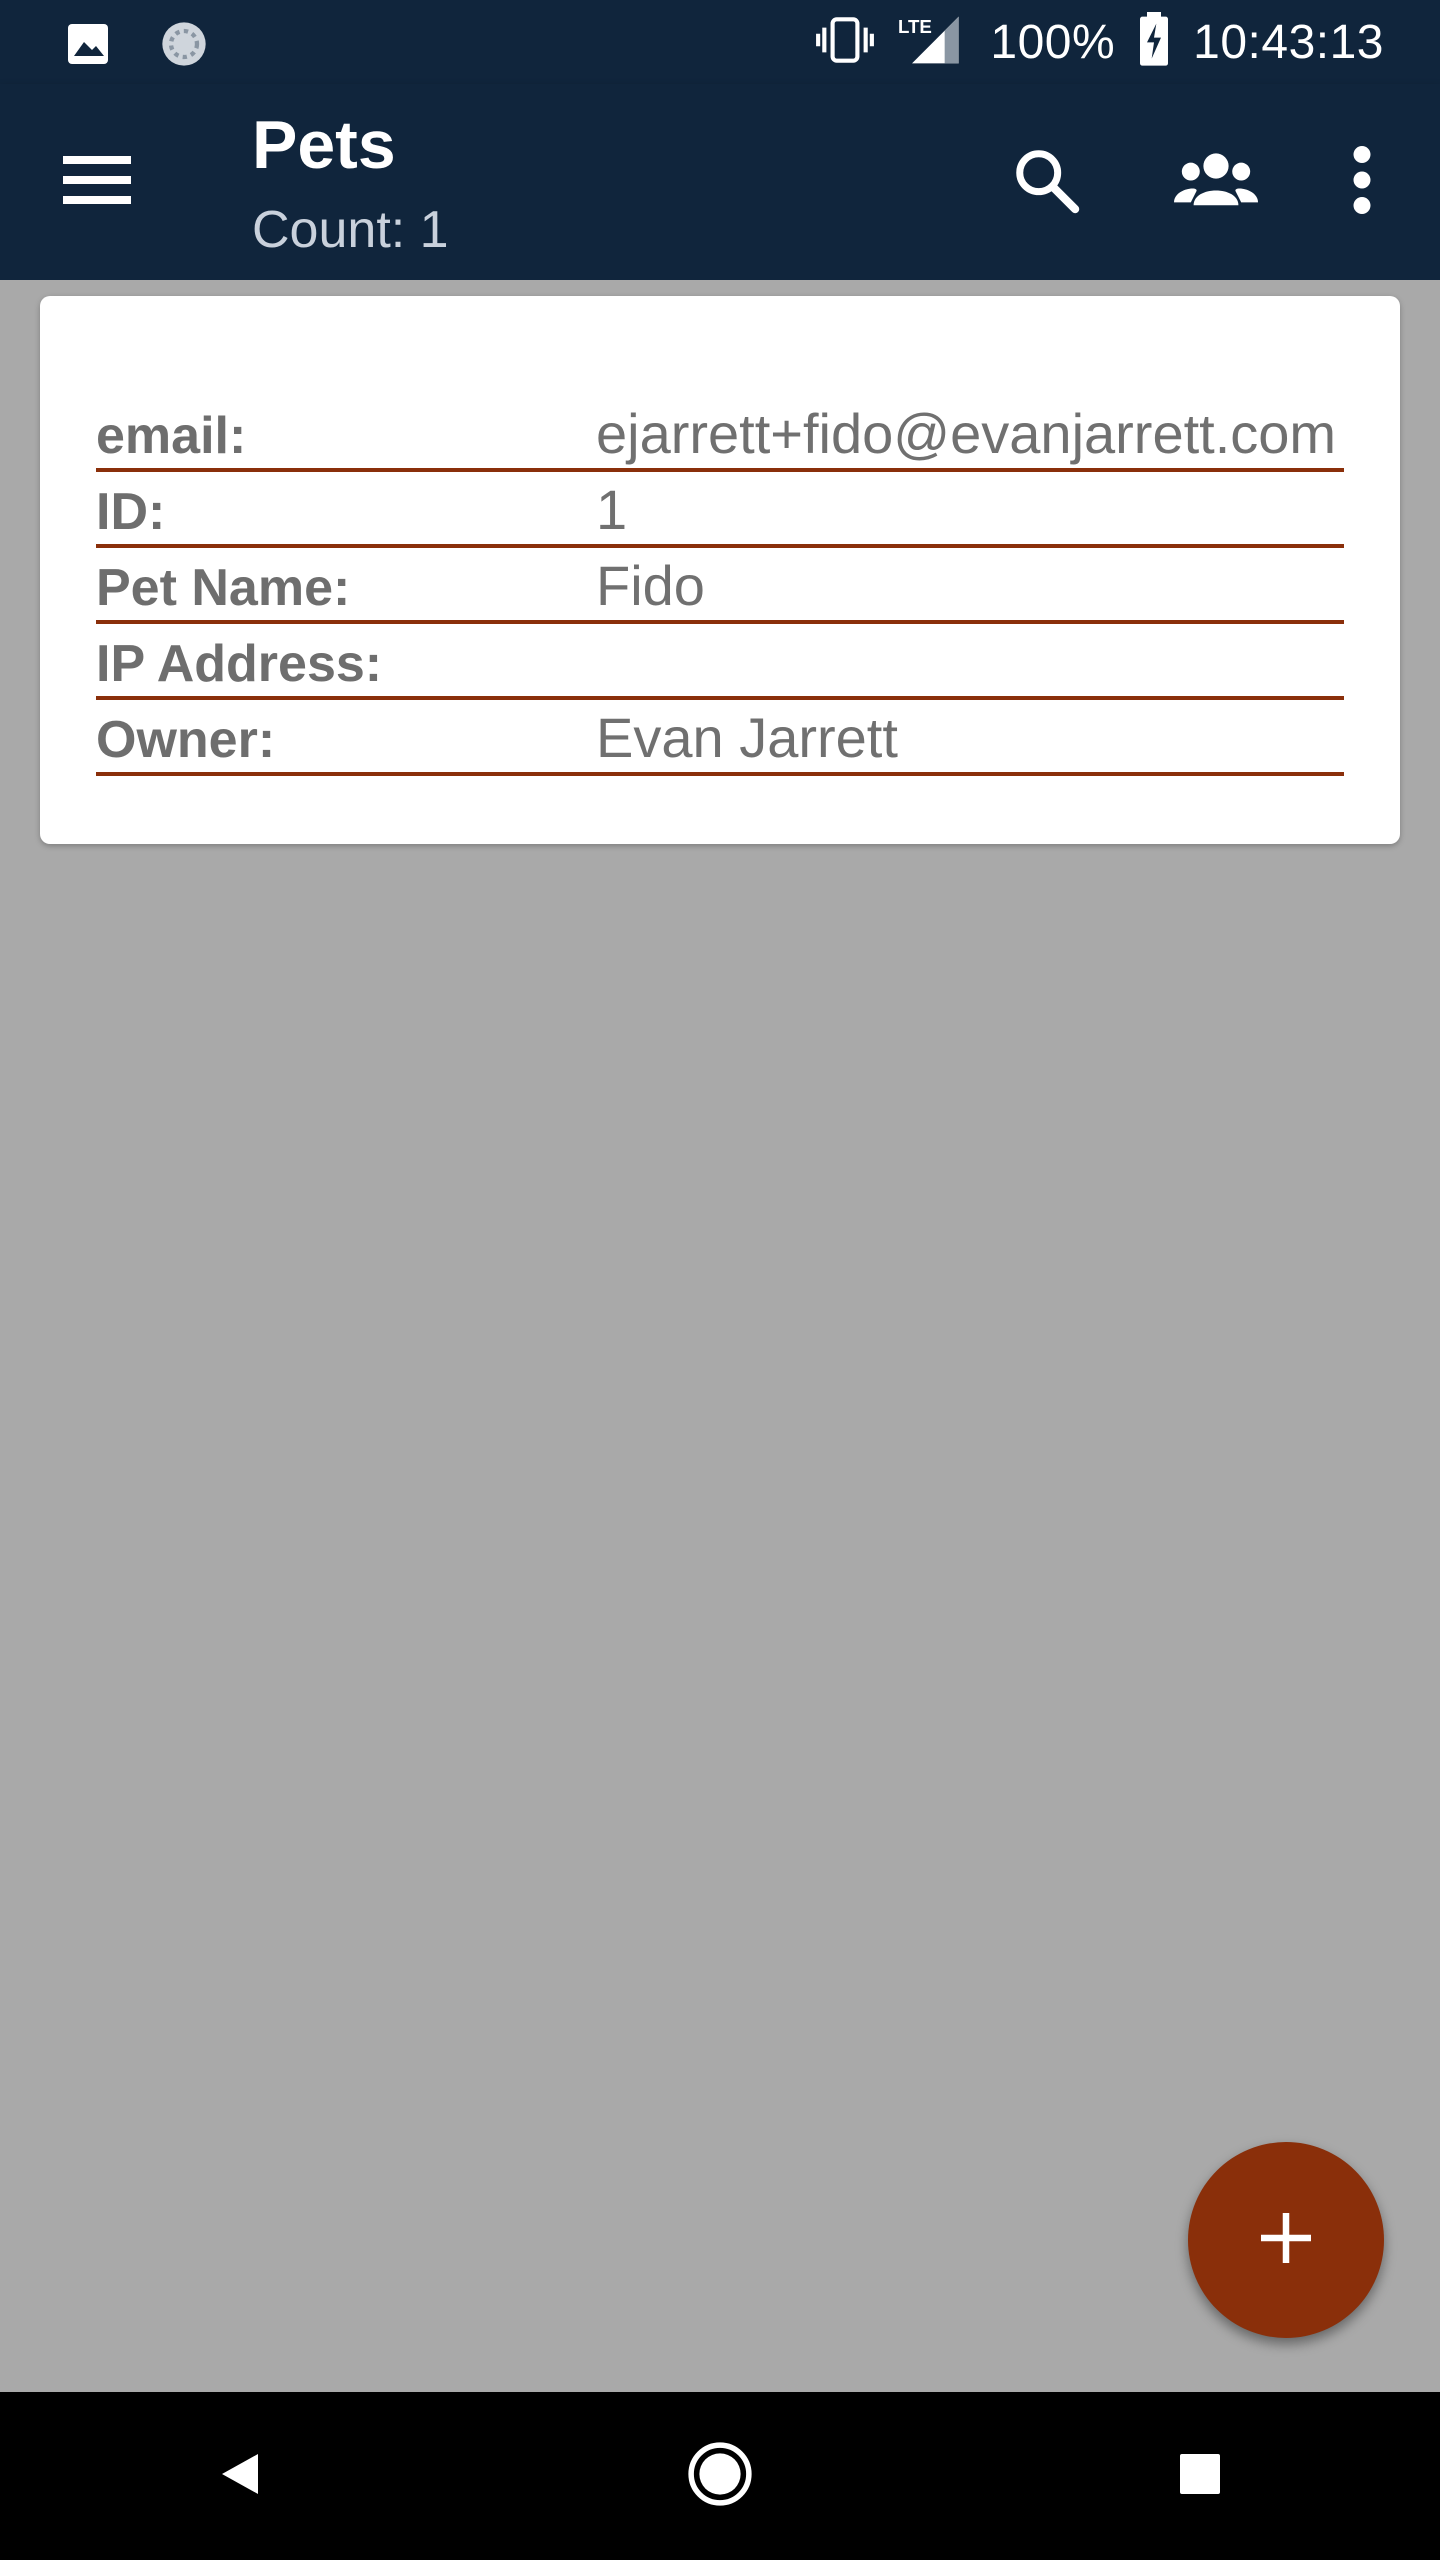 This screenshot has height=2560, width=1440. I want to click on sync-icon, so click(184, 46).